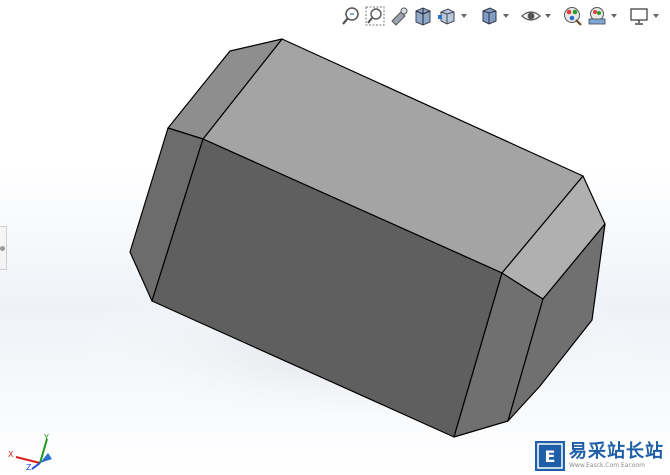 The height and width of the screenshot is (475, 670). I want to click on view-orientation-button, so click(447, 16).